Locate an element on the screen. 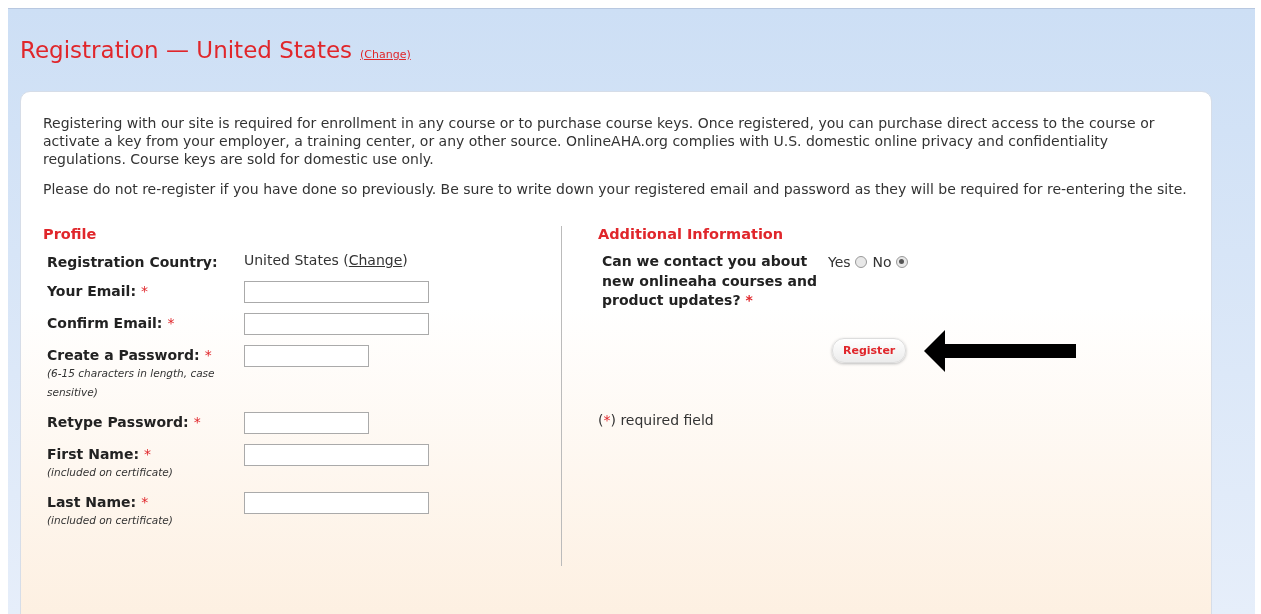 This screenshot has width=1261, height=614. country-value: United States (Change) is located at coordinates (326, 261).